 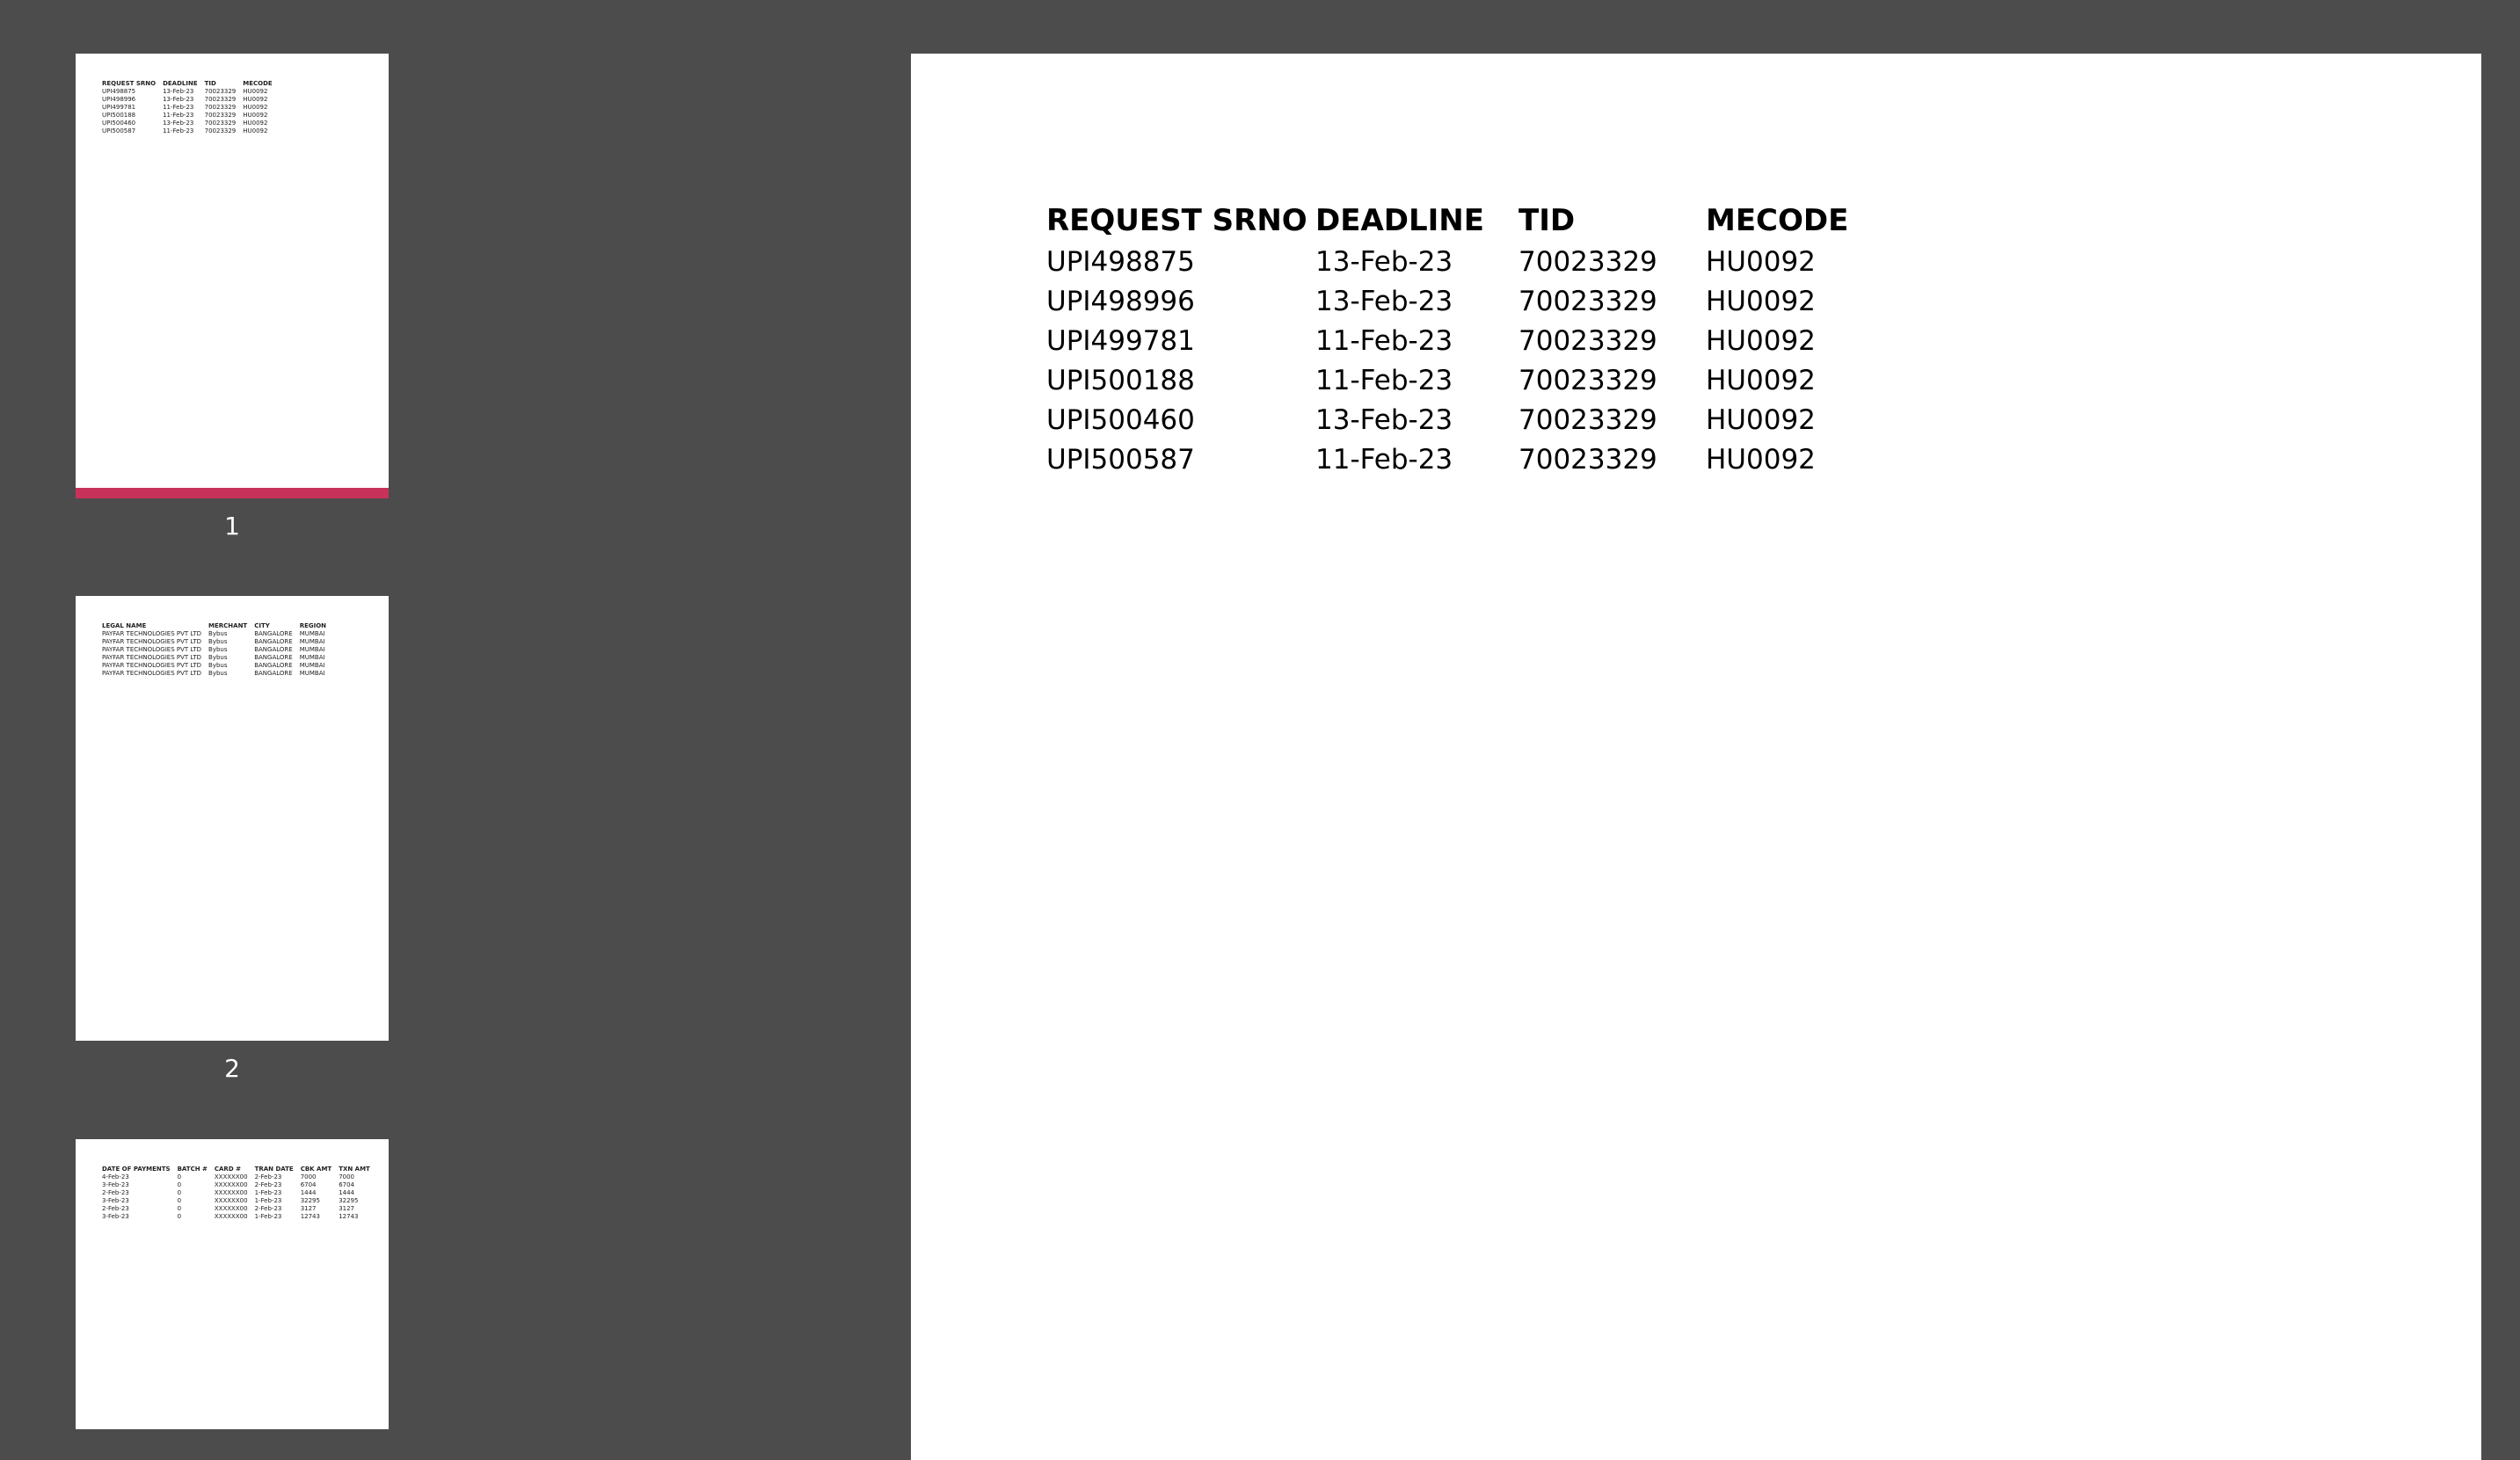 What do you see at coordinates (1464, 258) in the screenshot?
I see `table-row: UPI498875 13-Feb-23 70023329 HU0092` at bounding box center [1464, 258].